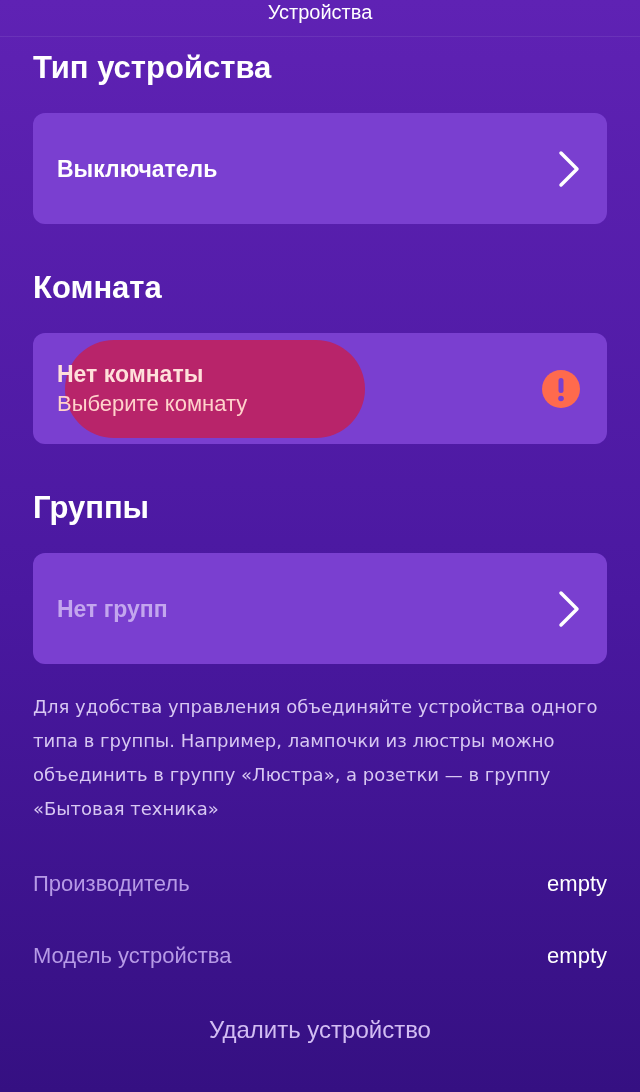 Image resolution: width=640 pixels, height=1092 pixels. Describe the element at coordinates (320, 168) in the screenshot. I see `select-card: Выключатель` at that location.